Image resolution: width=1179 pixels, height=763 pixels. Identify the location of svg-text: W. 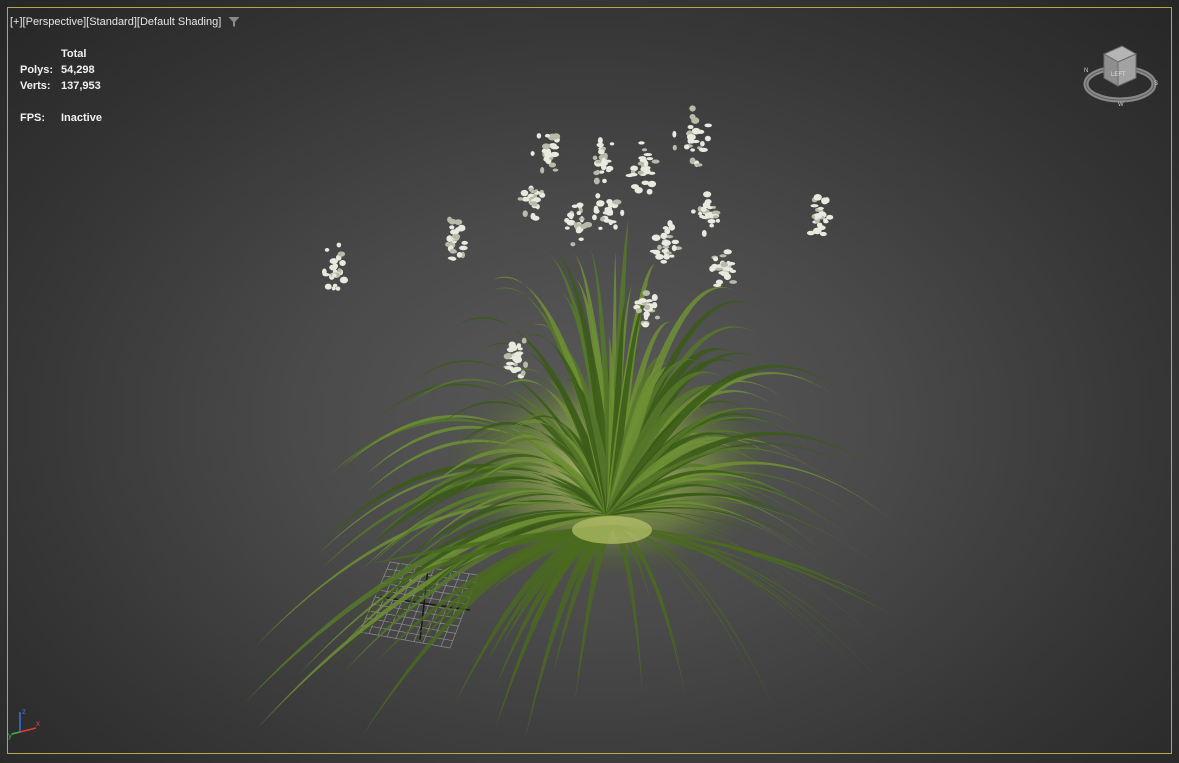
(1121, 105).